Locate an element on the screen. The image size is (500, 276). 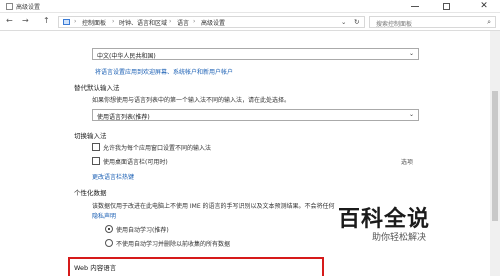
watermark-subtitle: 助你轻松解决 is located at coordinates (399, 238).